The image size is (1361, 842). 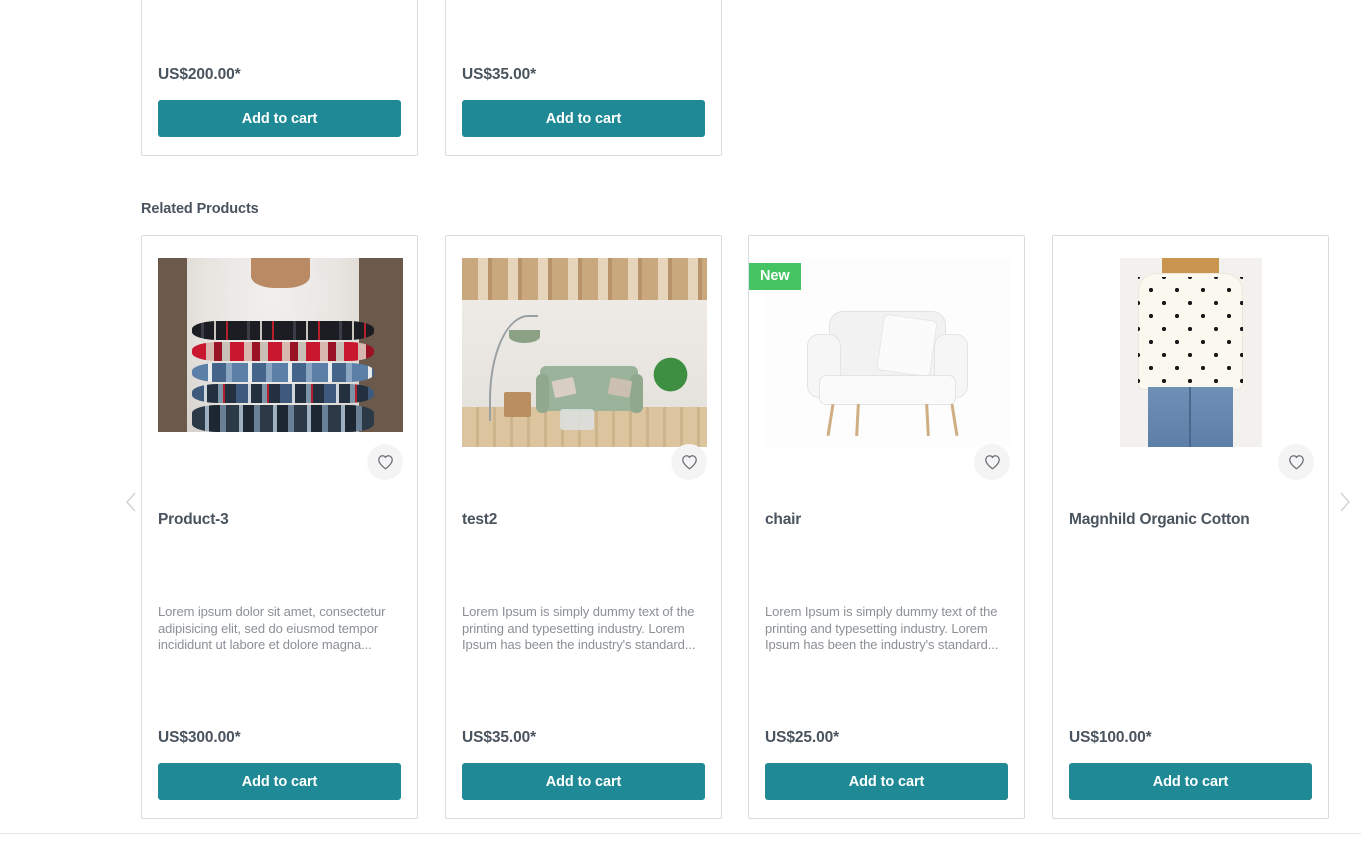 I want to click on product-price: US$300.00*, so click(x=199, y=737).